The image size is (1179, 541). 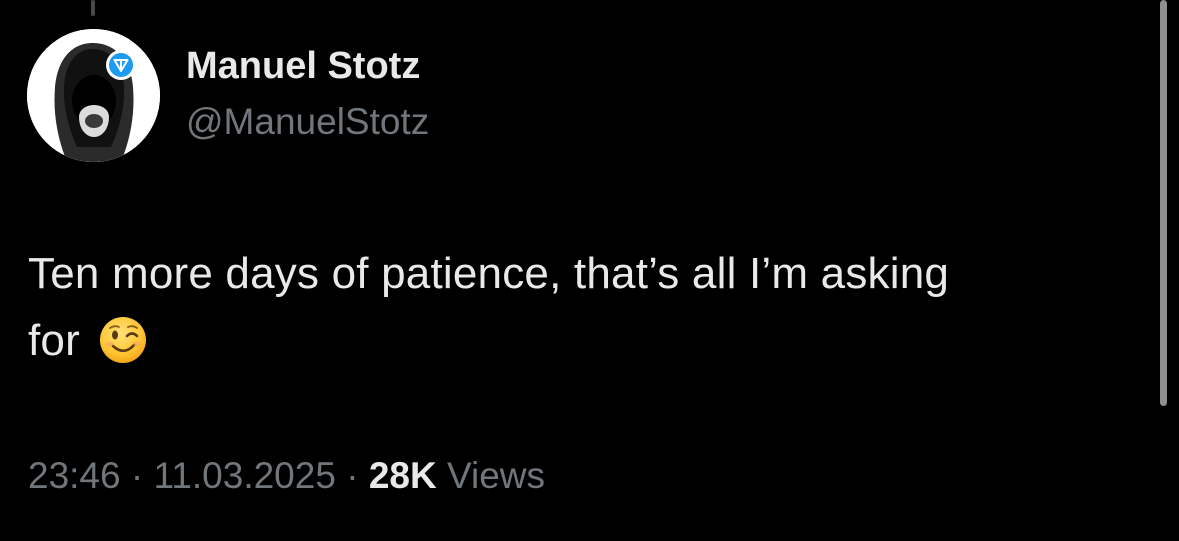 What do you see at coordinates (307, 122) in the screenshot?
I see `author-handle: @ManuelStotz` at bounding box center [307, 122].